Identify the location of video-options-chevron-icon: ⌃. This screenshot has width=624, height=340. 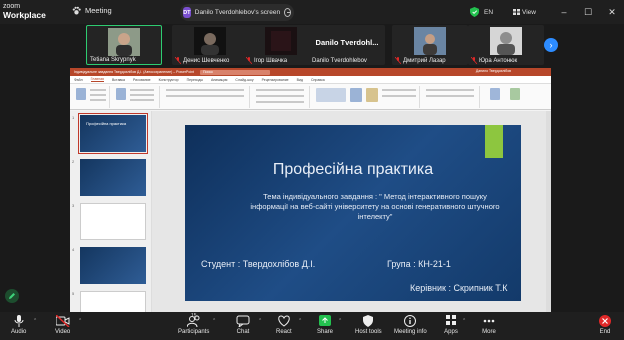
(80, 321).